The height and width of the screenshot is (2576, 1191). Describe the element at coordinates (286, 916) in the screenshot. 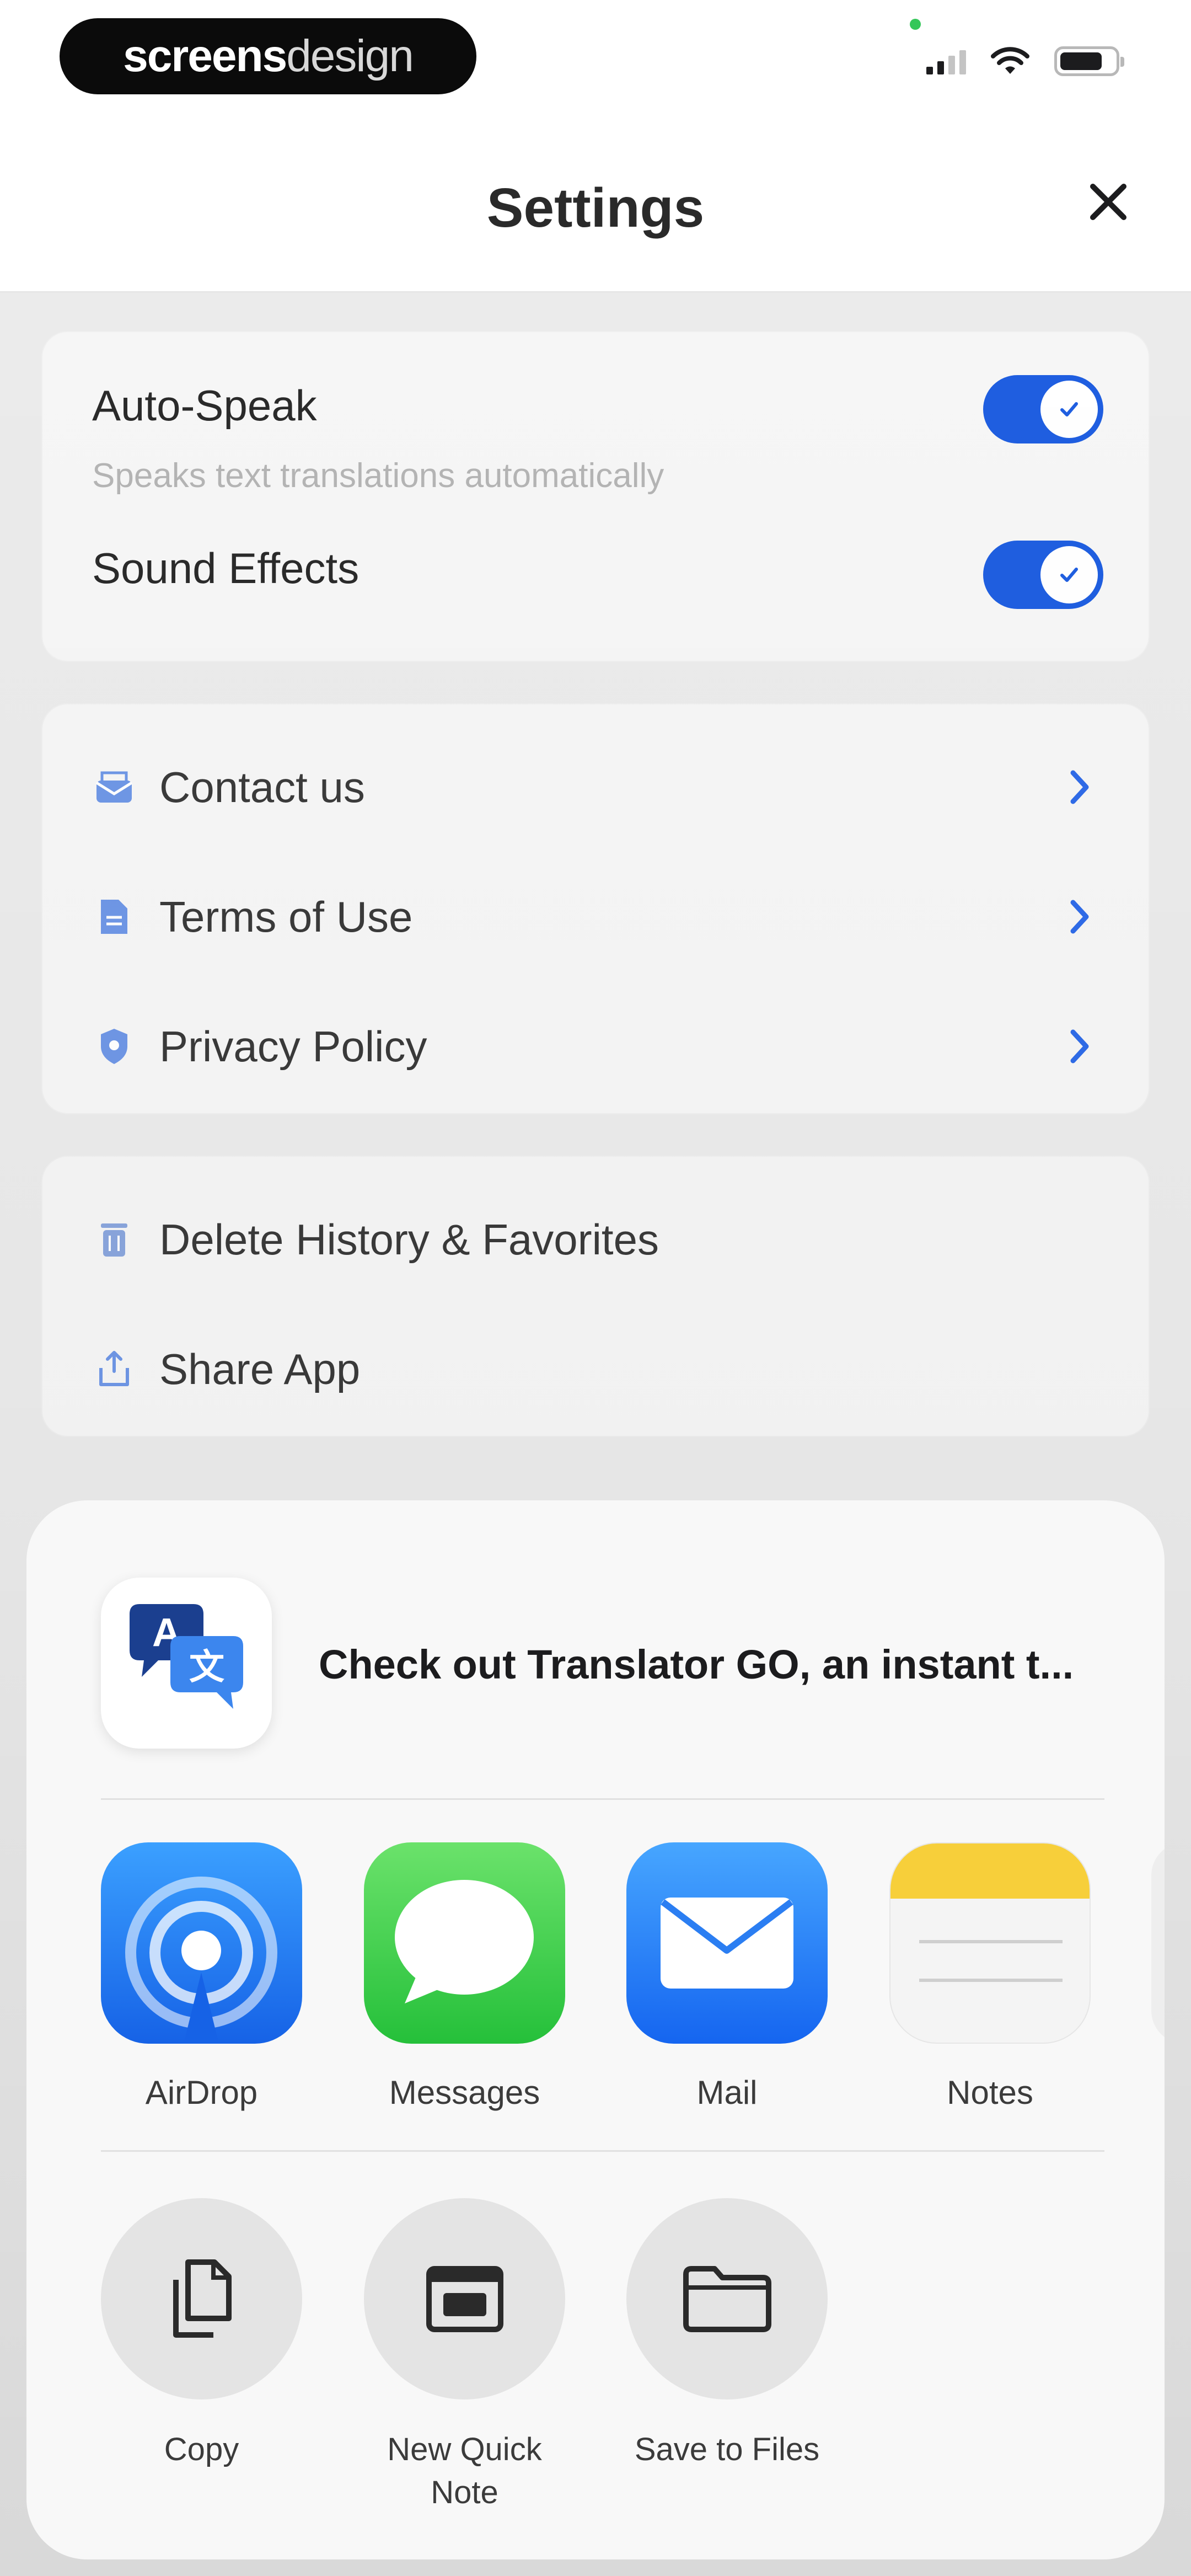

I see `terms-of-use-label: Terms of Use` at that location.